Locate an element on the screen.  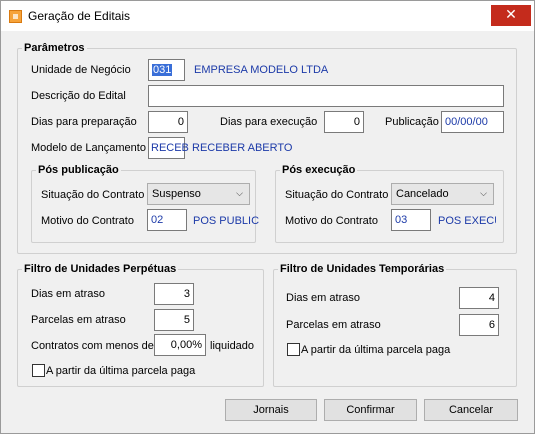
perp-liquidado-label: liquidado is located at coordinates (232, 346).